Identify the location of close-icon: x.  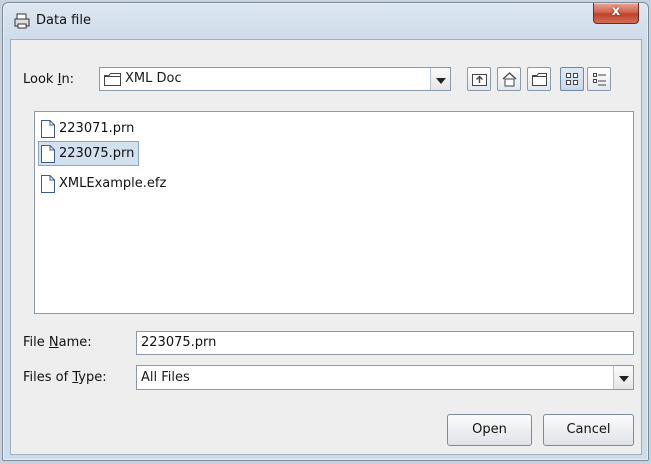
(616, 11).